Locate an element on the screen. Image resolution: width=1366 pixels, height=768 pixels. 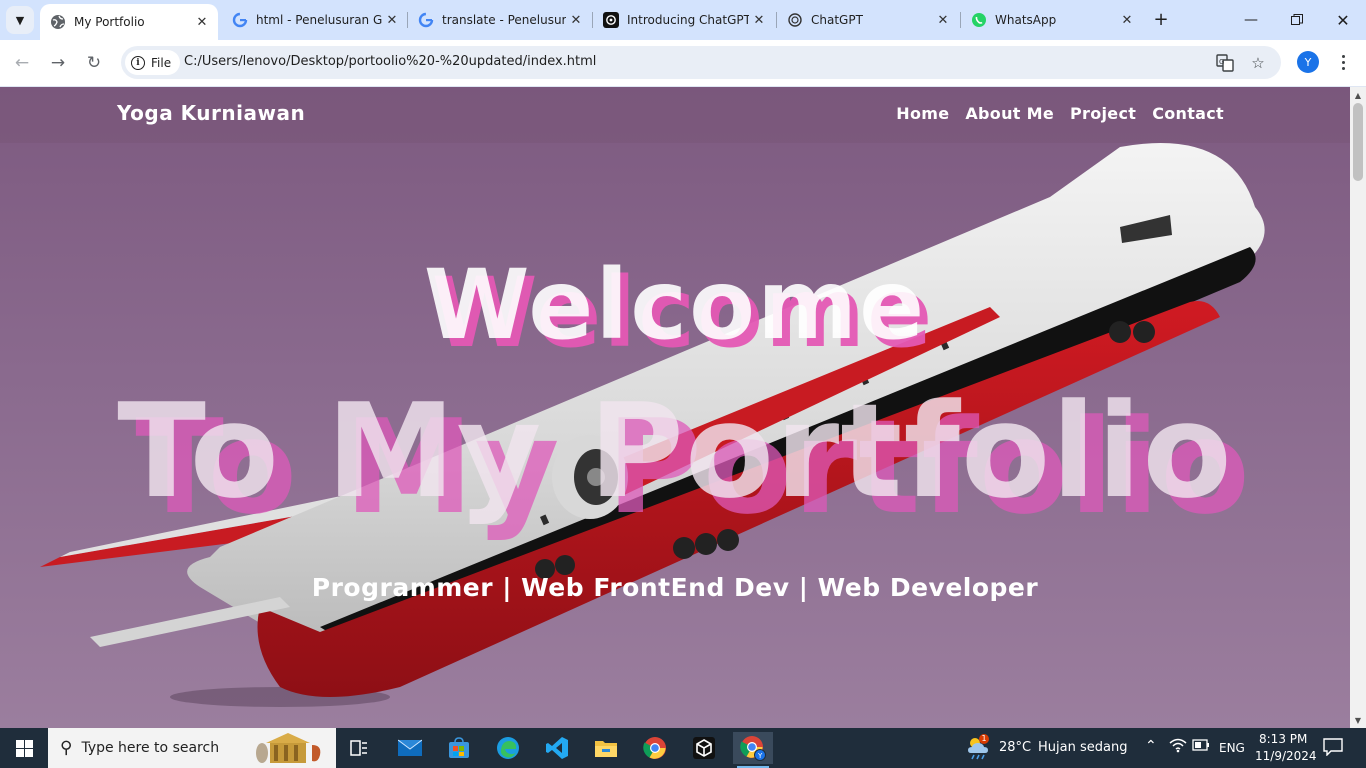
nav-contact: Contact is located at coordinates (1188, 113).